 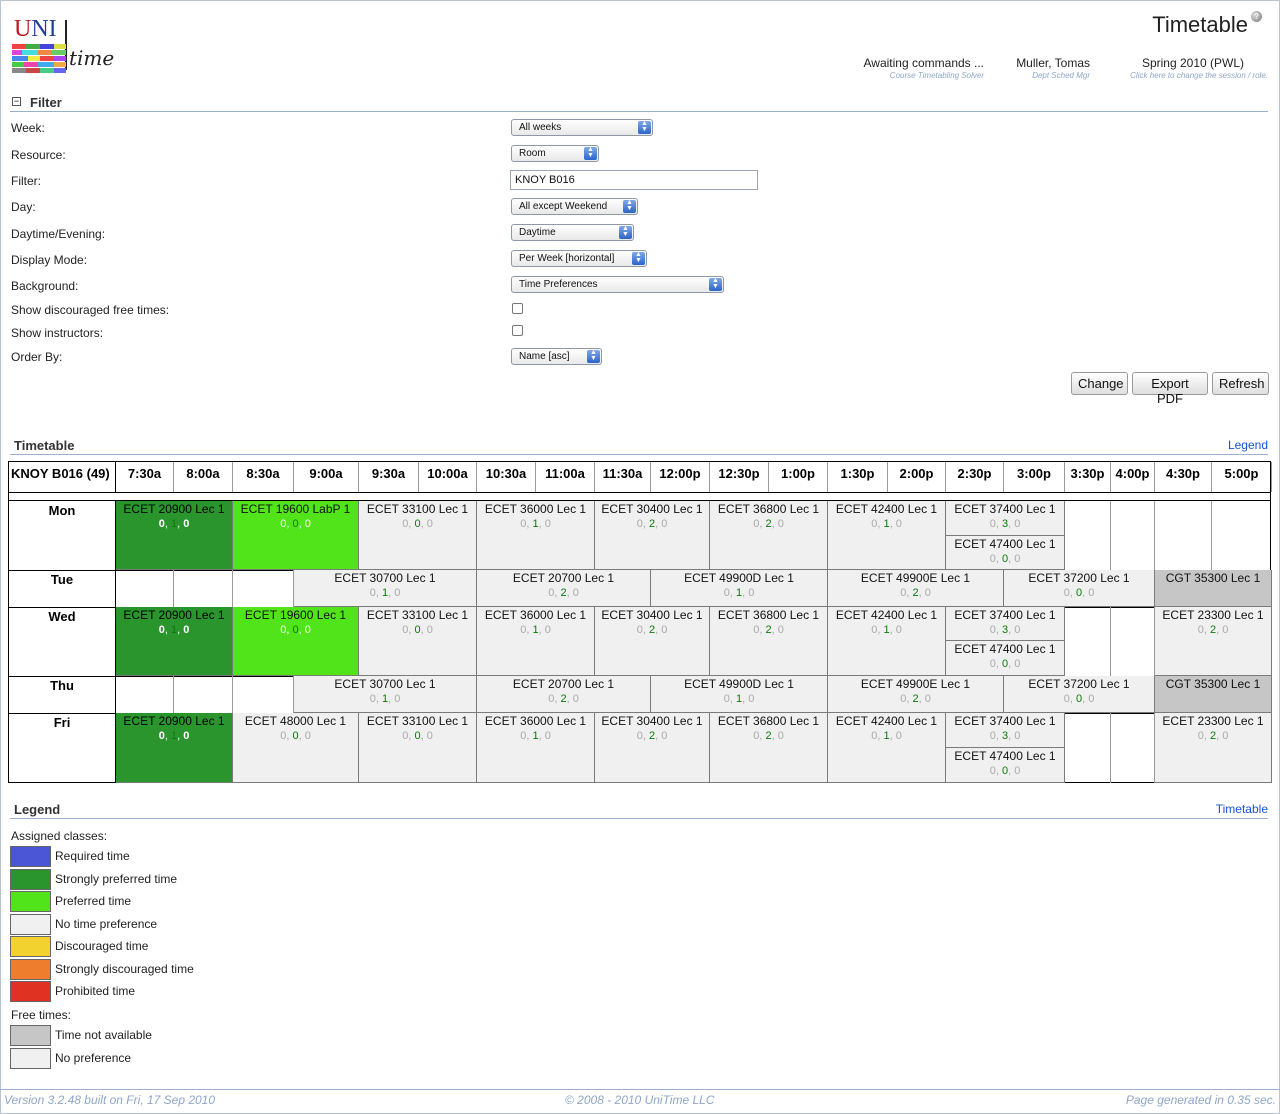 I want to click on daytime-label: Daytime/Evening:, so click(x=58, y=234).